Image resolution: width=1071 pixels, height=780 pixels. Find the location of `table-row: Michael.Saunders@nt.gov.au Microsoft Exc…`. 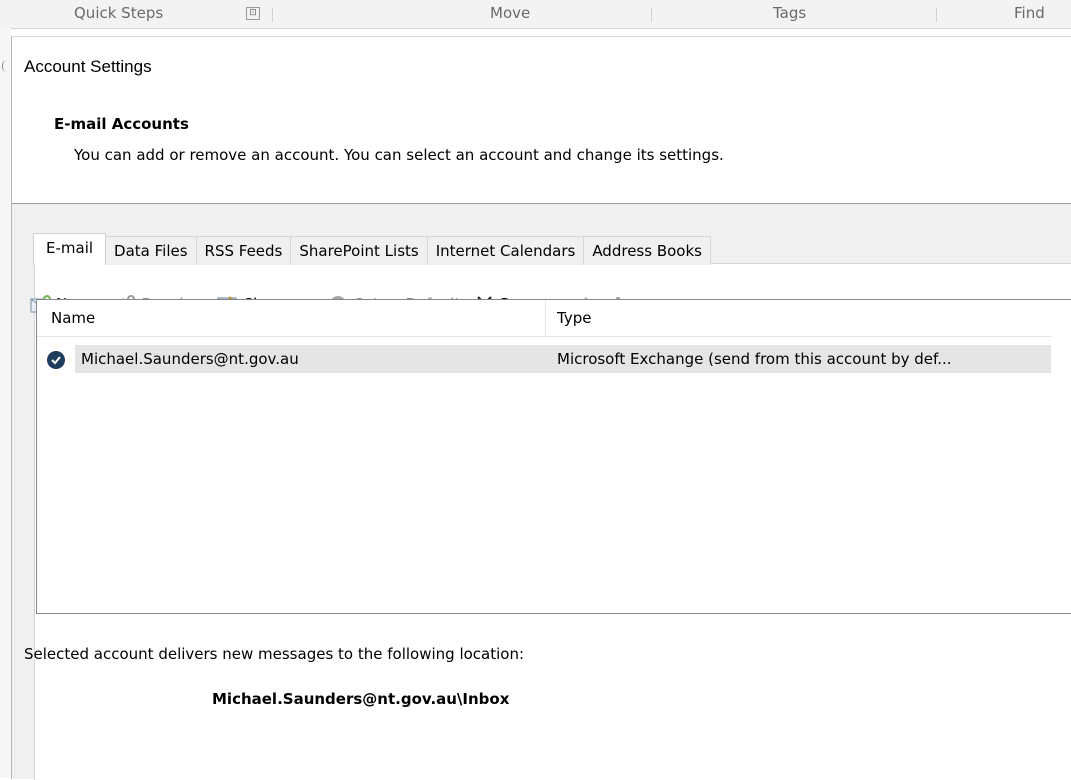

table-row: Michael.Saunders@nt.gov.au Microsoft Exc… is located at coordinates (544, 359).